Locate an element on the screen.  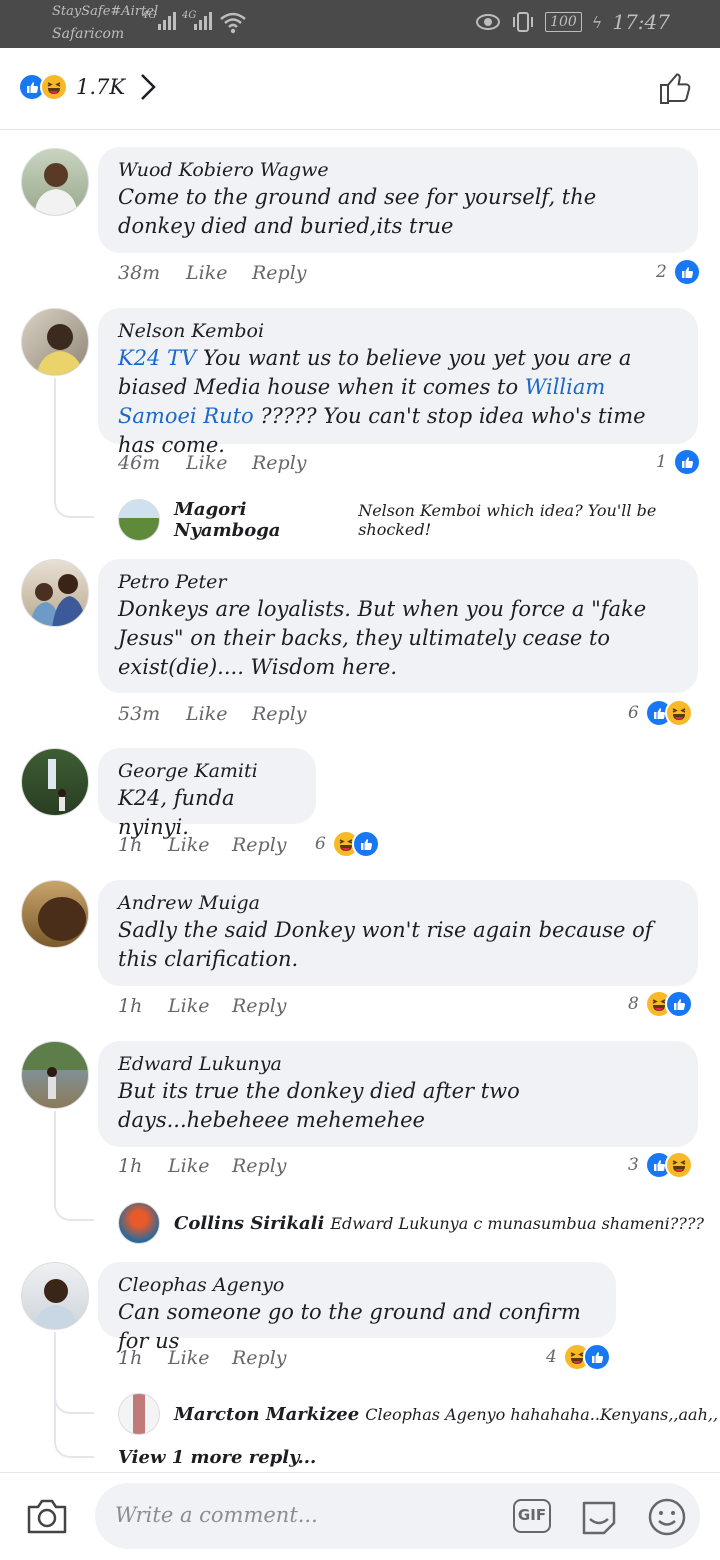
reactions-summary: 1.7K is located at coordinates (87, 87).